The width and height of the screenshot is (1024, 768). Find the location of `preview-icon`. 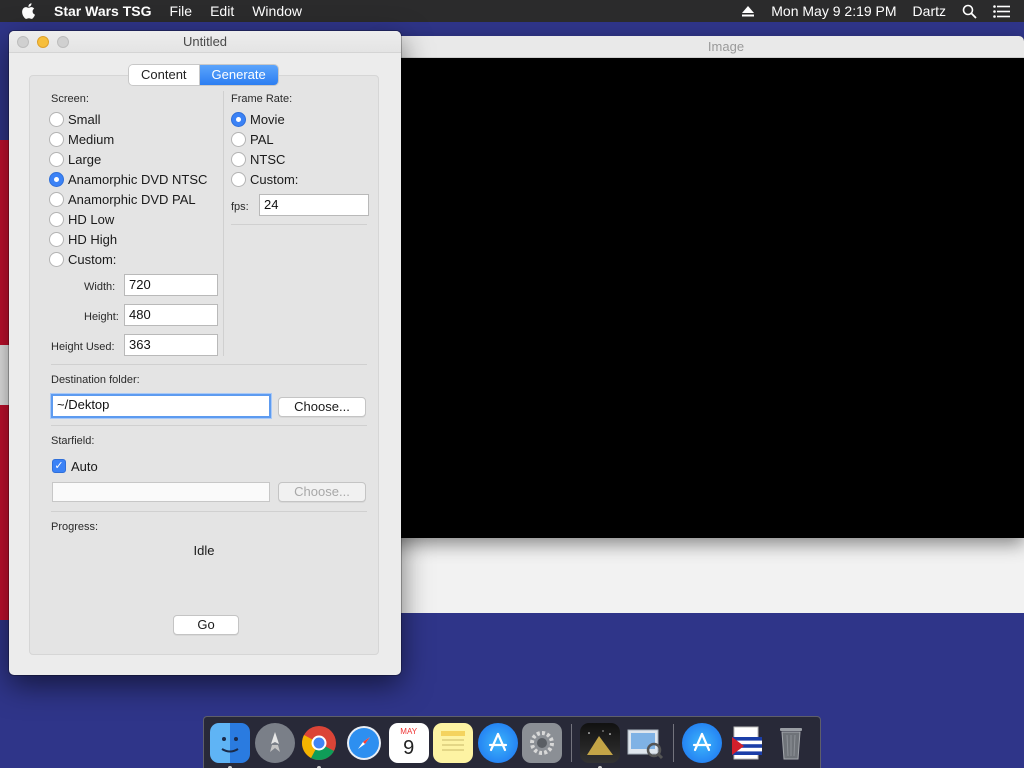

preview-icon is located at coordinates (645, 743).